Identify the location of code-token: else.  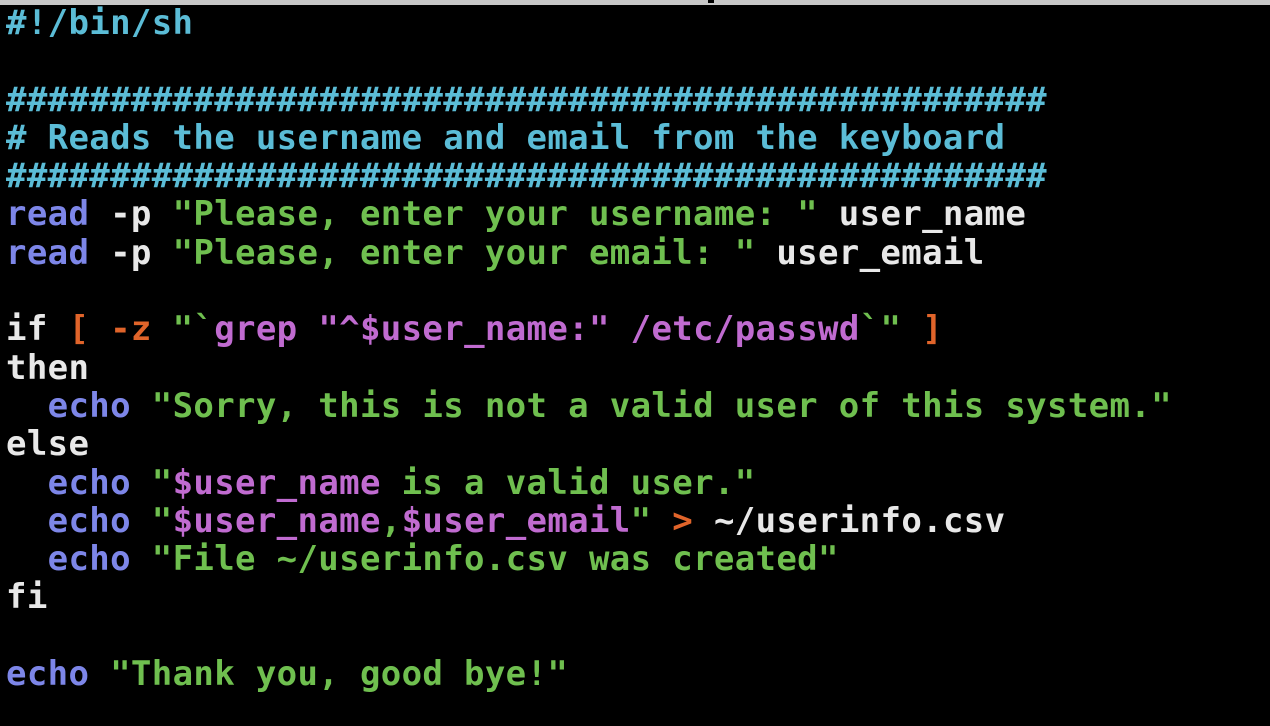
(48, 444).